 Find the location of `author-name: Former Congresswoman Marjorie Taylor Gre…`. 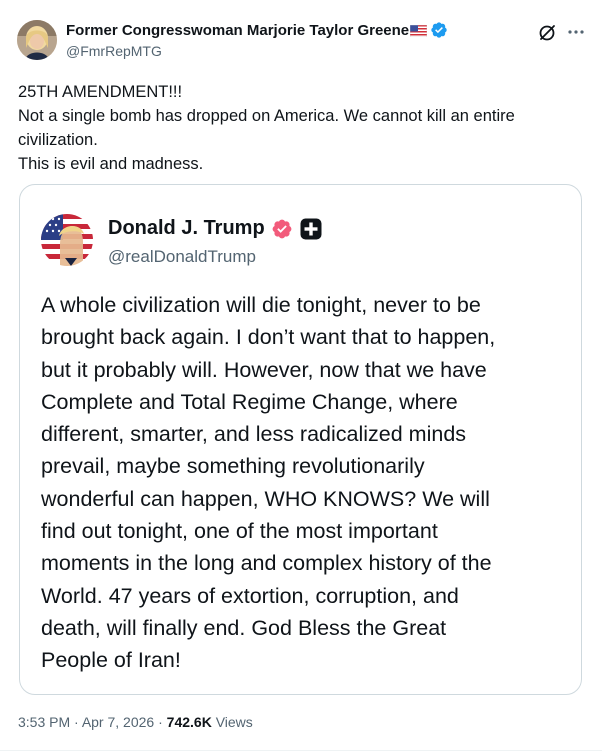

author-name: Former Congresswoman Marjorie Taylor Gre… is located at coordinates (257, 30).